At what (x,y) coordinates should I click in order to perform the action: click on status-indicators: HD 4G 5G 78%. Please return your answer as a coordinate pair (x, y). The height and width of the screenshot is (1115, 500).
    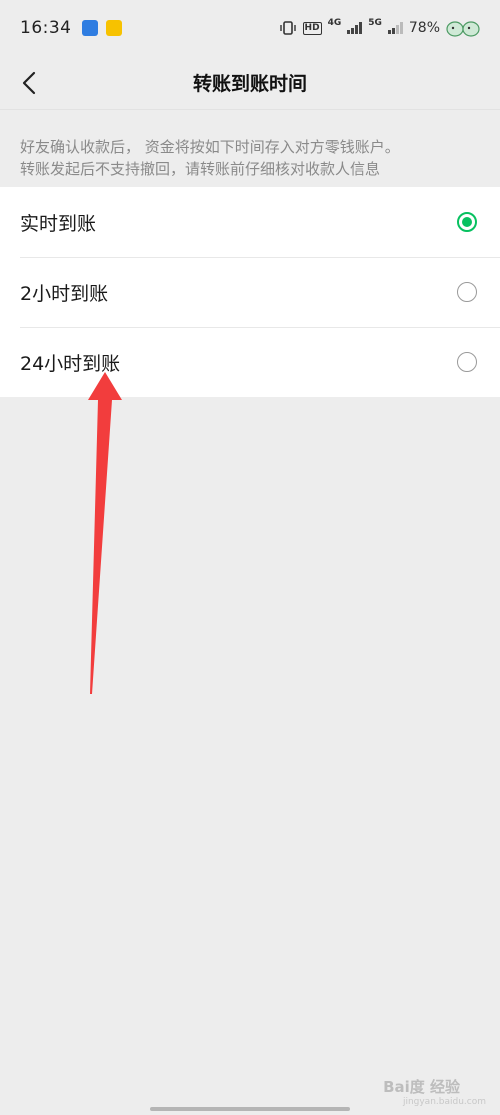
    Looking at the image, I should click on (379, 28).